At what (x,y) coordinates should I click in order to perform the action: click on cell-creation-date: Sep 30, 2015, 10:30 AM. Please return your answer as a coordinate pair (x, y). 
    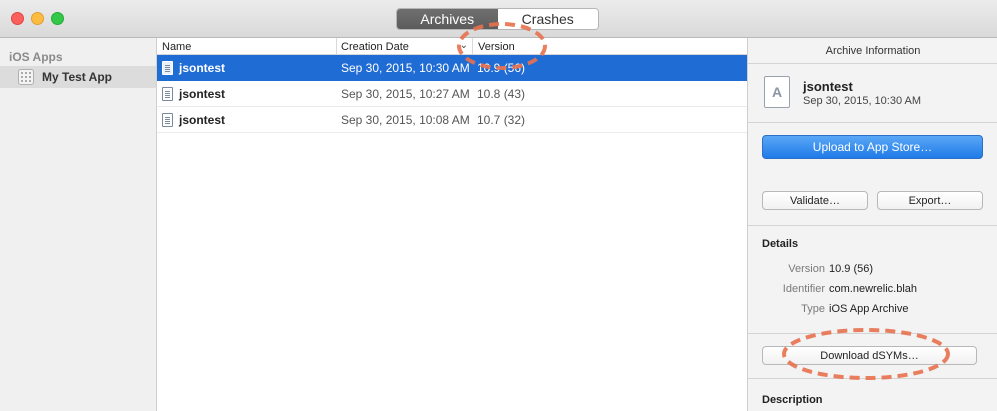
    Looking at the image, I should click on (405, 67).